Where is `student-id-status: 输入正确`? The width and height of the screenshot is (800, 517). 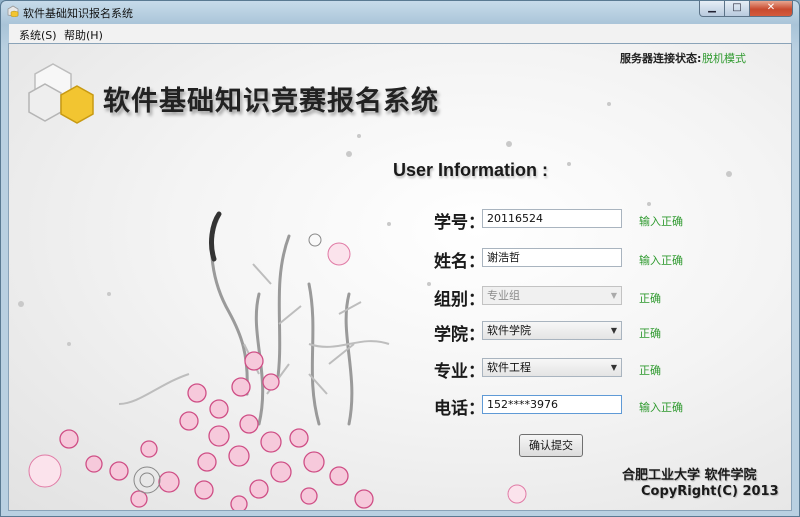
student-id-status: 输入正确 is located at coordinates (661, 221).